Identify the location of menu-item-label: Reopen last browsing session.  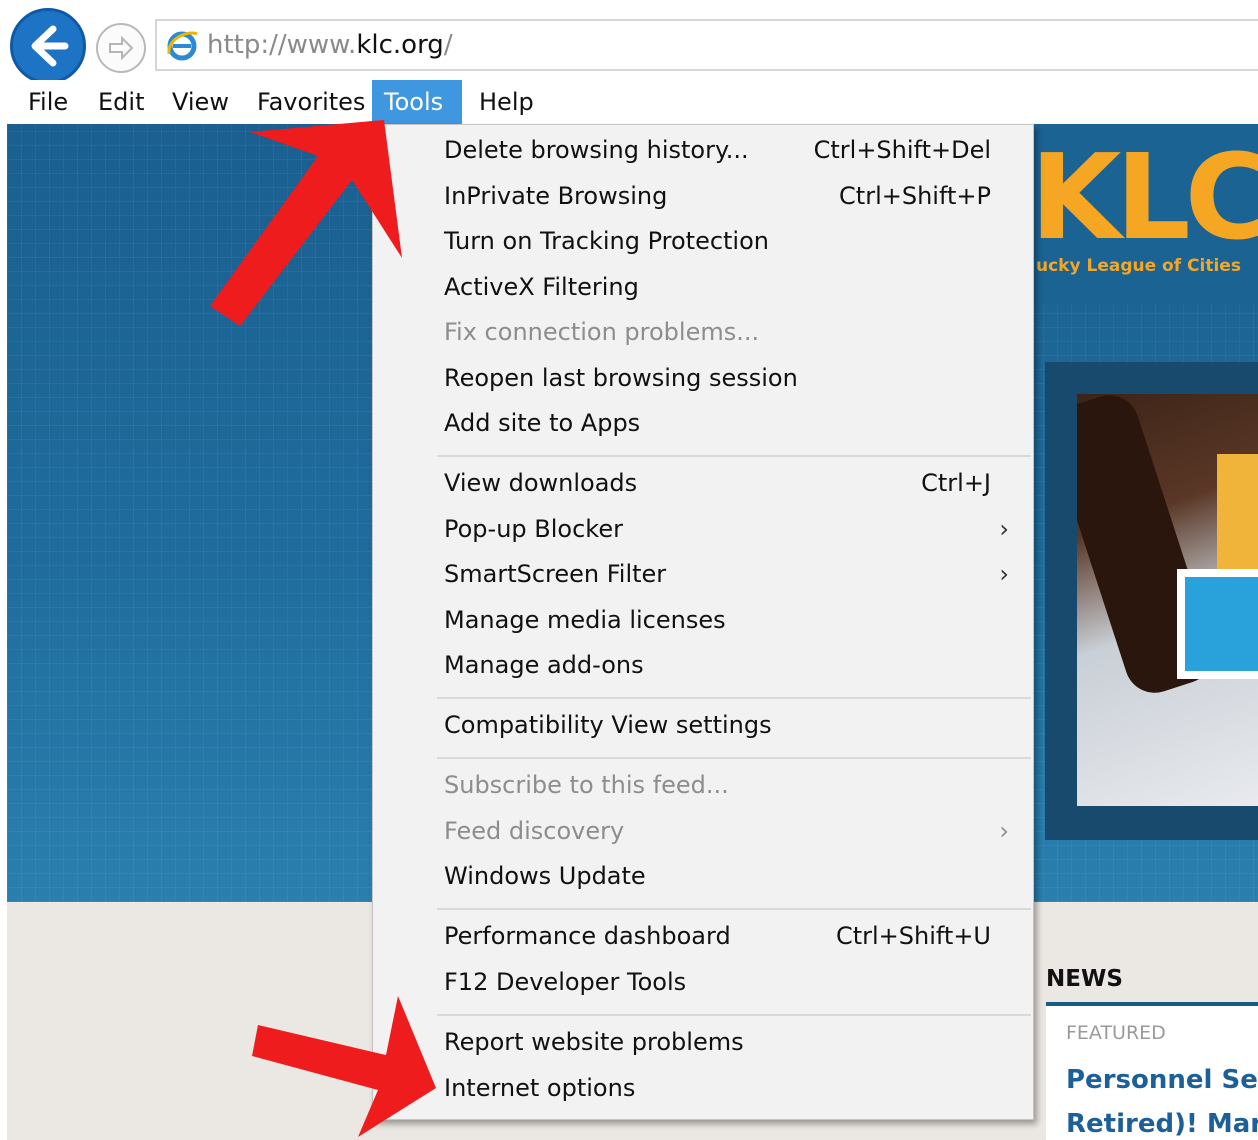
(621, 378).